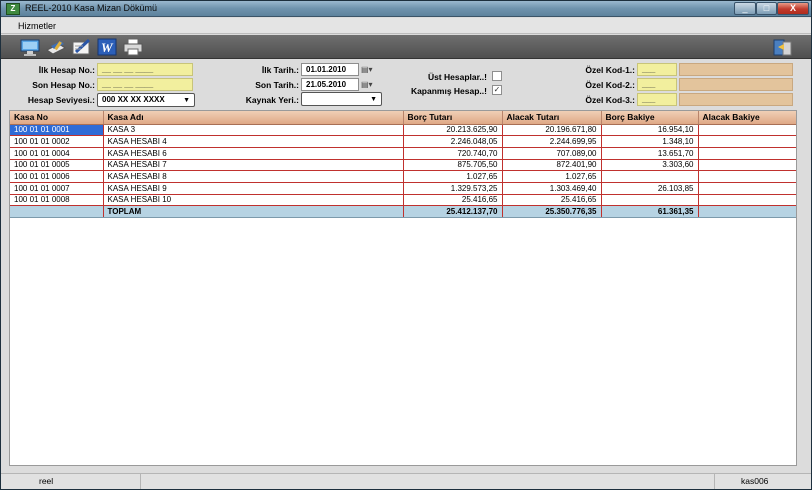  I want to click on cell-kasa-no: 100 01 01 0007, so click(57, 188).